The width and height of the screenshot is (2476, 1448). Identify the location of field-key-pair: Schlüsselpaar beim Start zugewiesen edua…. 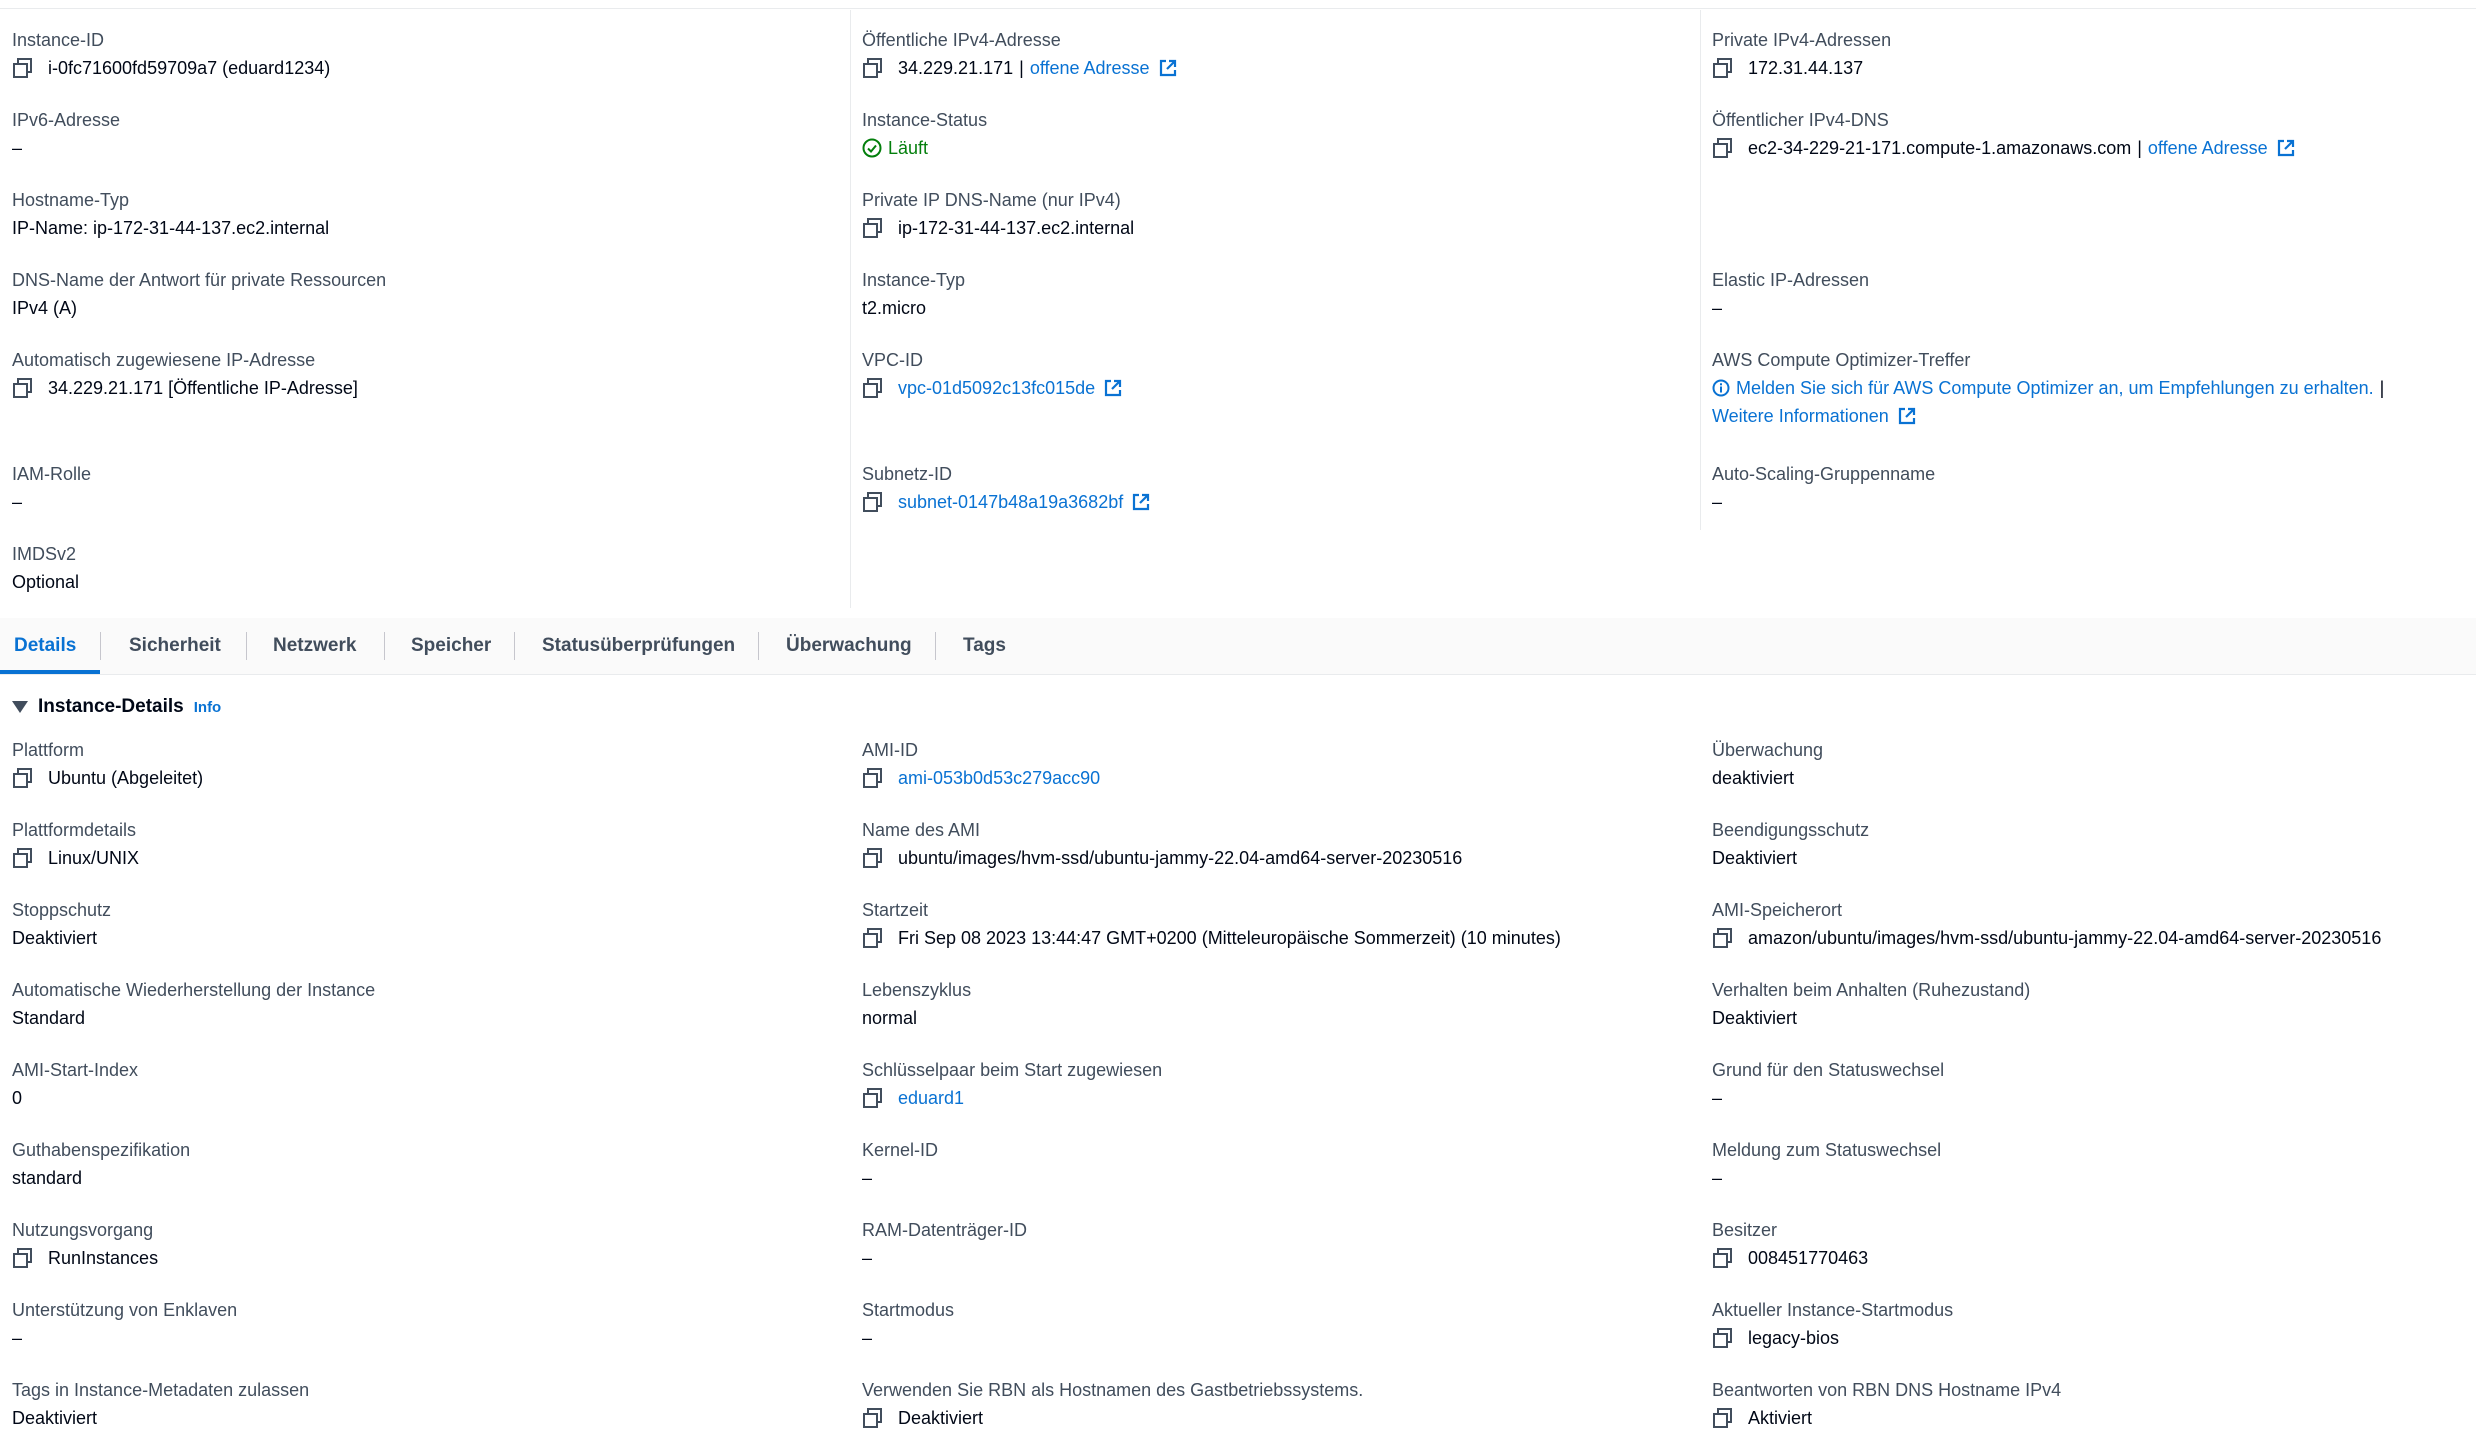
(1012, 1084).